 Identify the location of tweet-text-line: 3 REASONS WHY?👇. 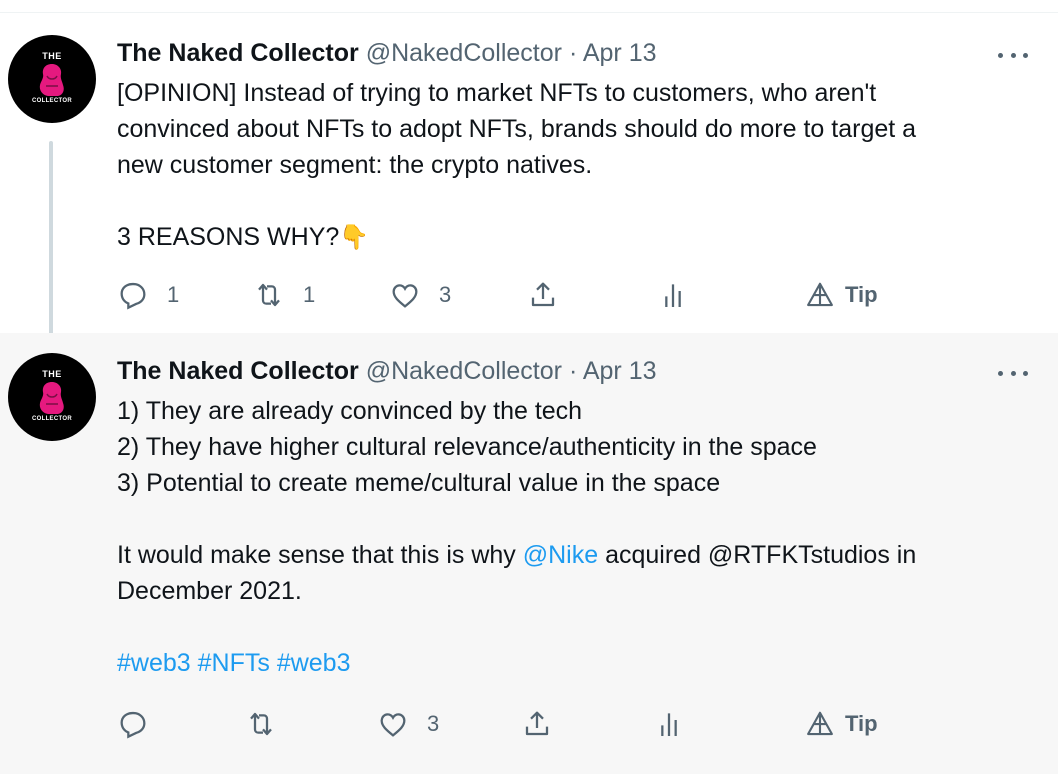
(567, 237).